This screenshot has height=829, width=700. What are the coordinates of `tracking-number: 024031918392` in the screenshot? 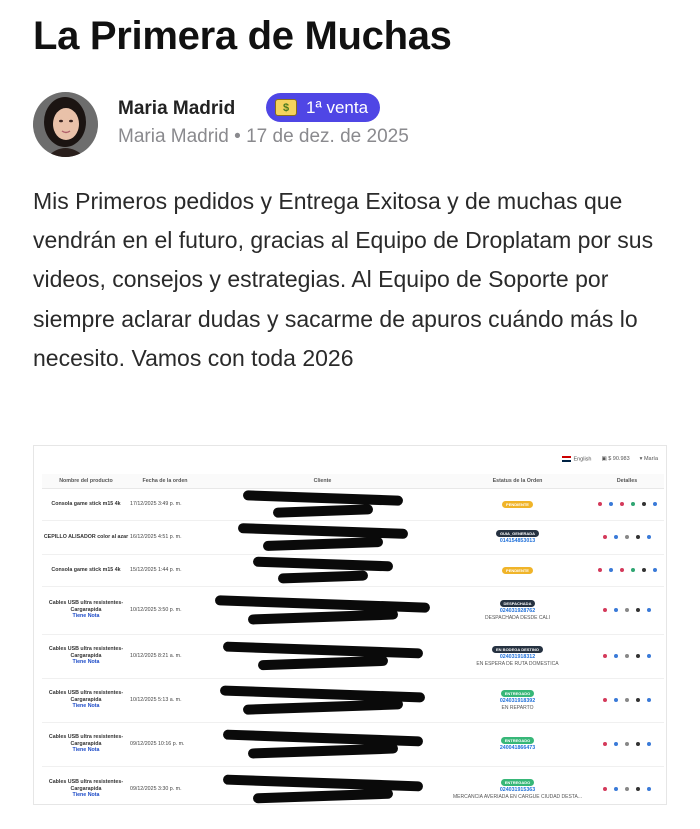 It's located at (517, 701).